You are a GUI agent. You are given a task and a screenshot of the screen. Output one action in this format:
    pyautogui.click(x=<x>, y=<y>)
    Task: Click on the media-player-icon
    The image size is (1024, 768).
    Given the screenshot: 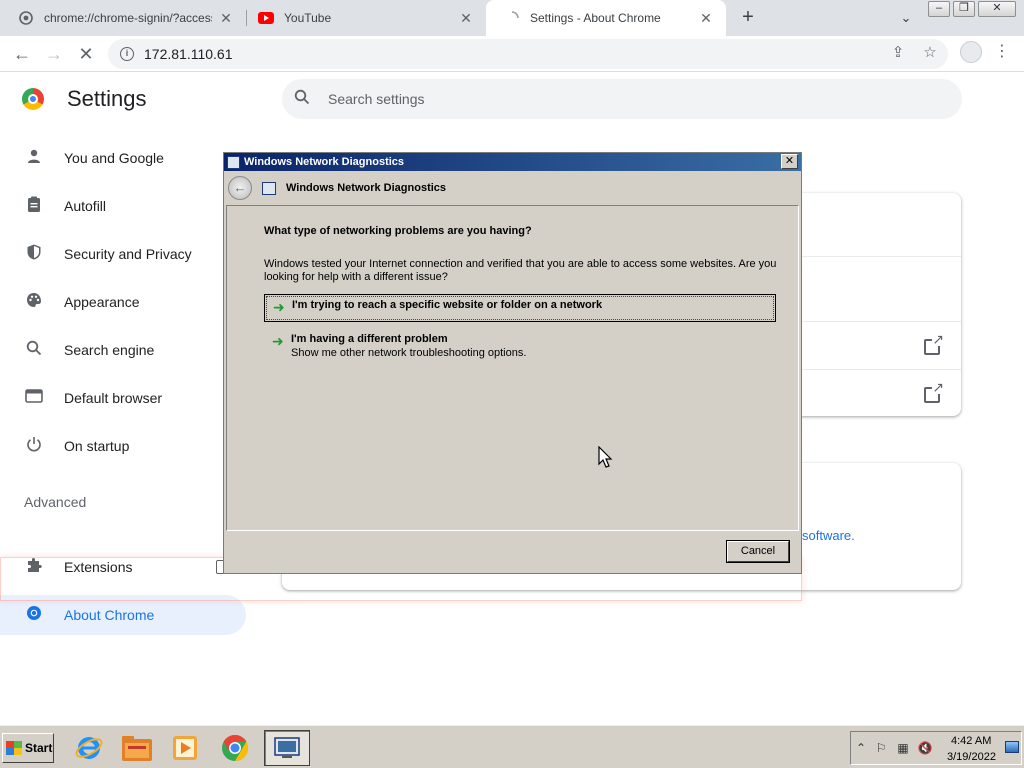 What is the action you would take?
    pyautogui.click(x=185, y=748)
    